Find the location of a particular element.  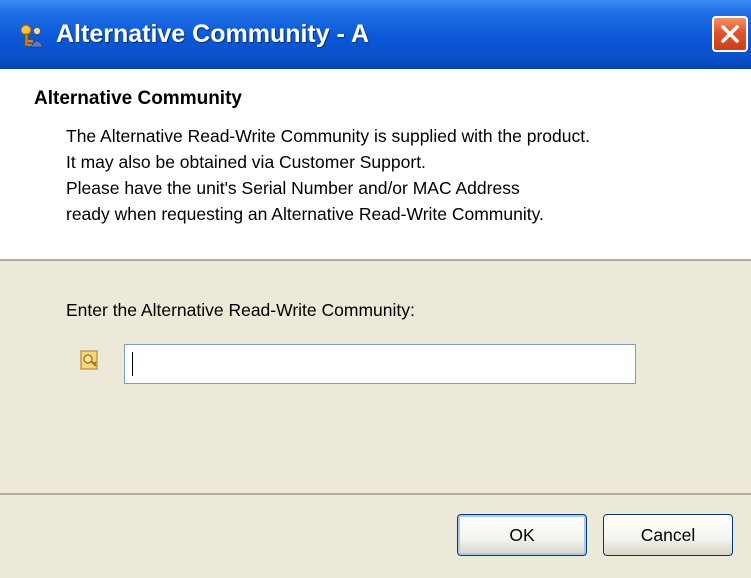

community-input is located at coordinates (380, 364).